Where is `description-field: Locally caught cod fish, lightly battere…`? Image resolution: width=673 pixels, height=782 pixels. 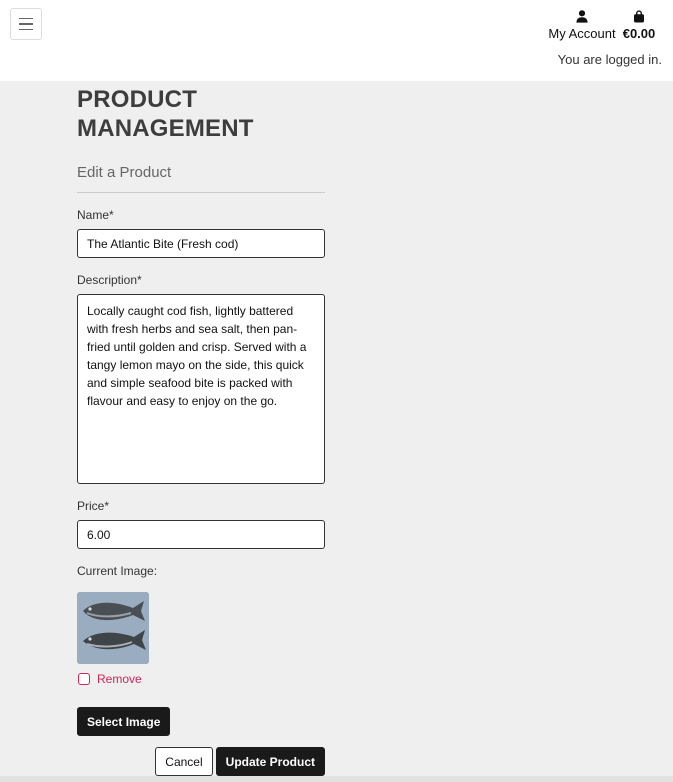 description-field: Locally caught cod fish, lightly battere… is located at coordinates (201, 389).